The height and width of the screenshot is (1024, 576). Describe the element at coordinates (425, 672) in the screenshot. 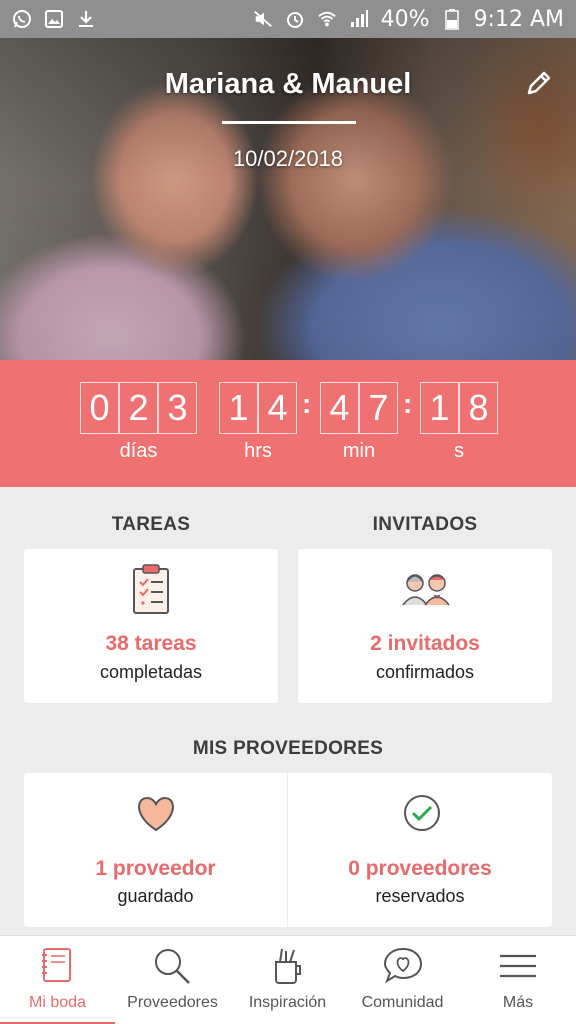

I see `guests-sub: confirmados` at that location.